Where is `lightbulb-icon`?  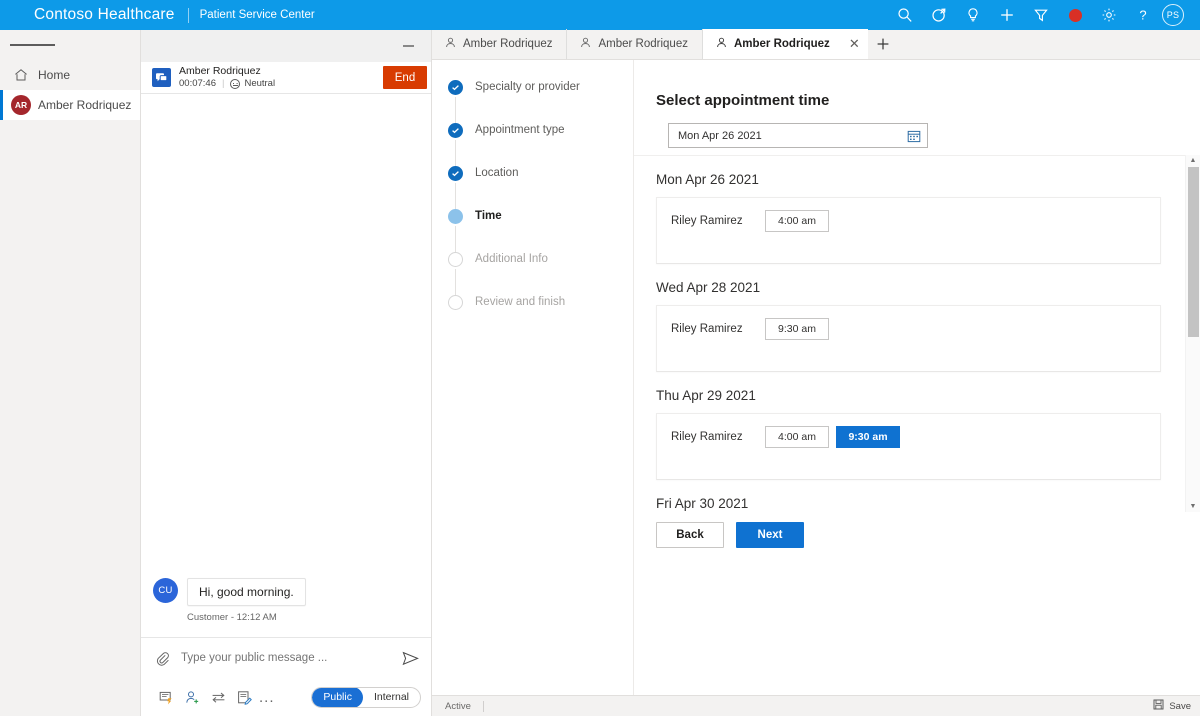 lightbulb-icon is located at coordinates (973, 15).